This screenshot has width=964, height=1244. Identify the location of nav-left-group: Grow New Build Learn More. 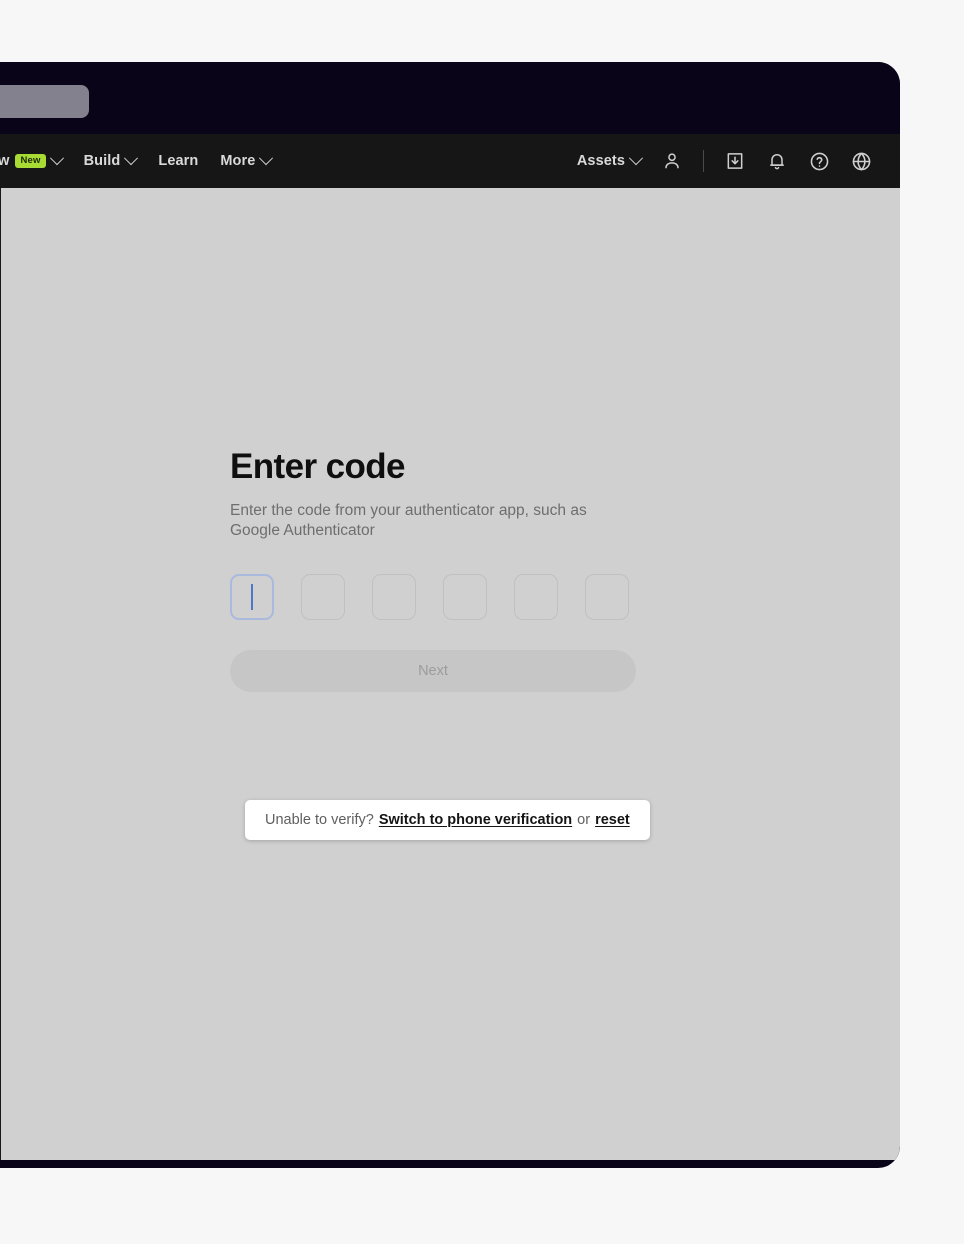
(137, 160).